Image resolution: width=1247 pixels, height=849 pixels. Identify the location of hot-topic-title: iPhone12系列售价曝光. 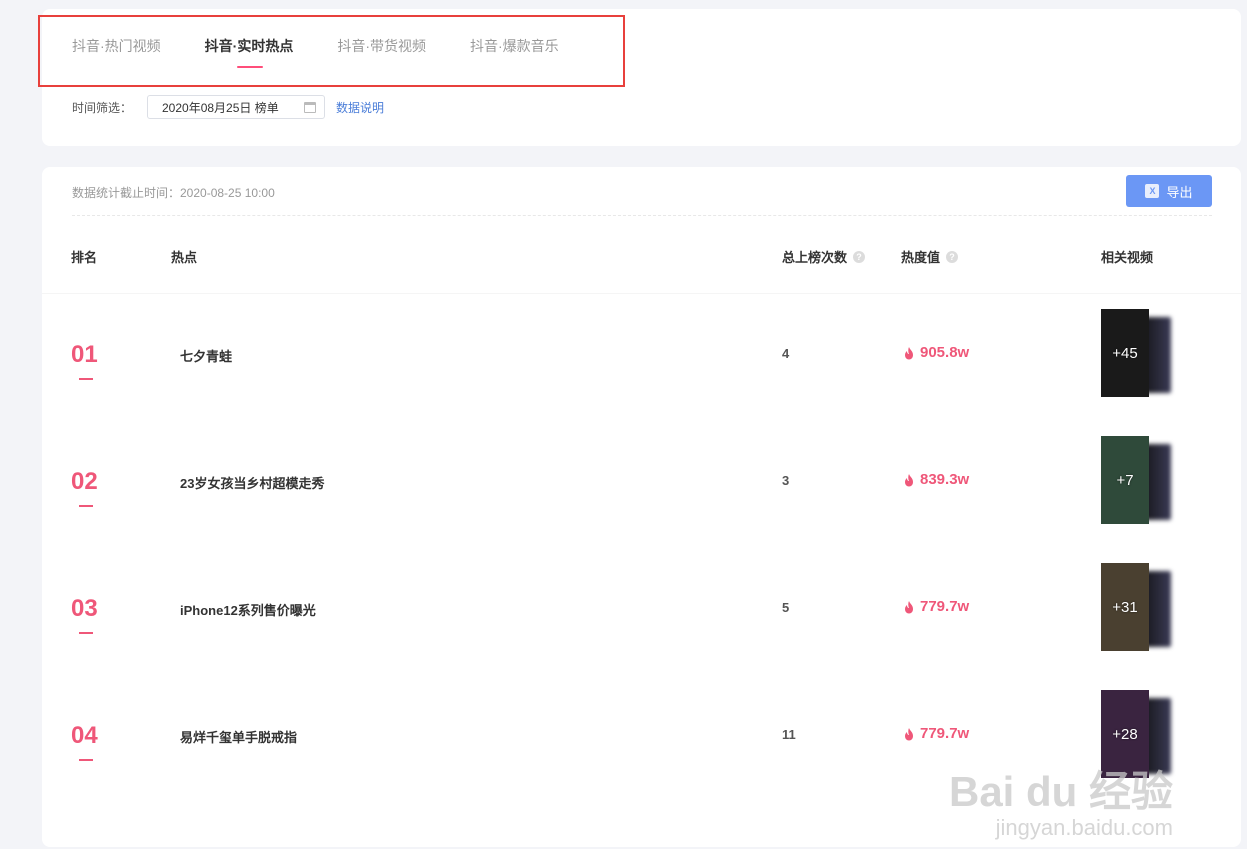
(248, 609).